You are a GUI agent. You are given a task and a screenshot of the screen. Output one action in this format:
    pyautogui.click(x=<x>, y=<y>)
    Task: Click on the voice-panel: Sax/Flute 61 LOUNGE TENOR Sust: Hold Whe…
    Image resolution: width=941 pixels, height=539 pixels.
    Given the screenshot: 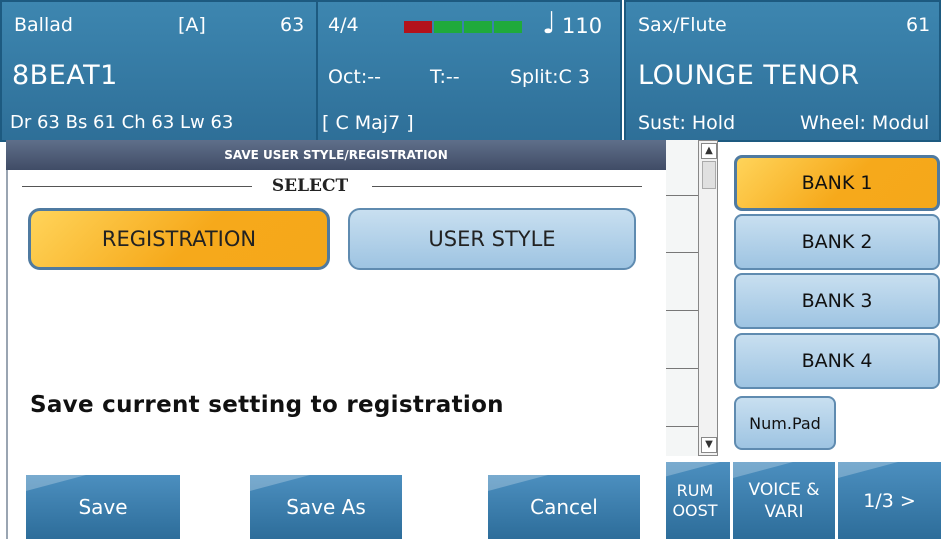 What is the action you would take?
    pyautogui.click(x=782, y=71)
    